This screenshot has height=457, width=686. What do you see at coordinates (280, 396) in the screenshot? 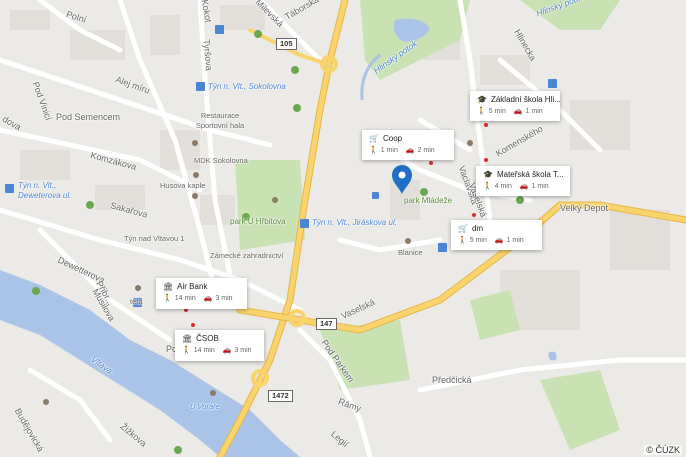
I see `road-shield-1472: 1472` at bounding box center [280, 396].